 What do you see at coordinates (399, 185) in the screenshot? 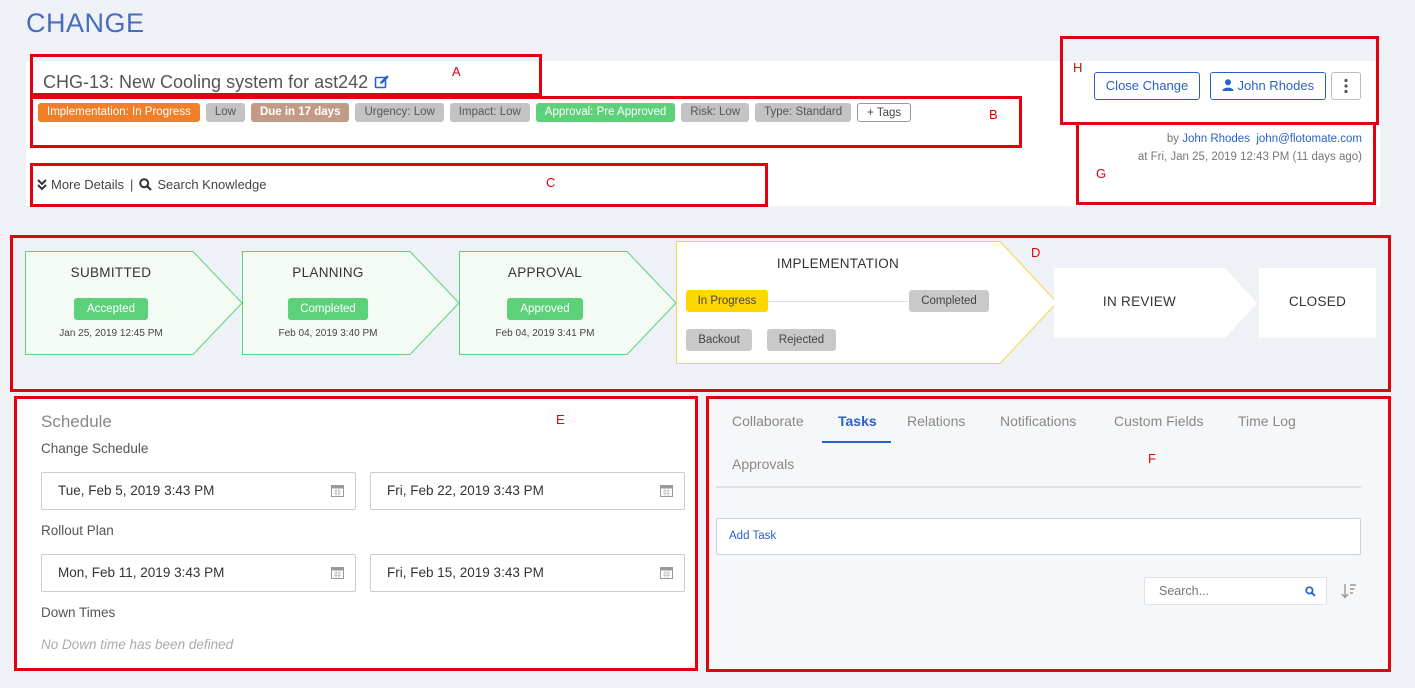
I see `annotation-box-c` at bounding box center [399, 185].